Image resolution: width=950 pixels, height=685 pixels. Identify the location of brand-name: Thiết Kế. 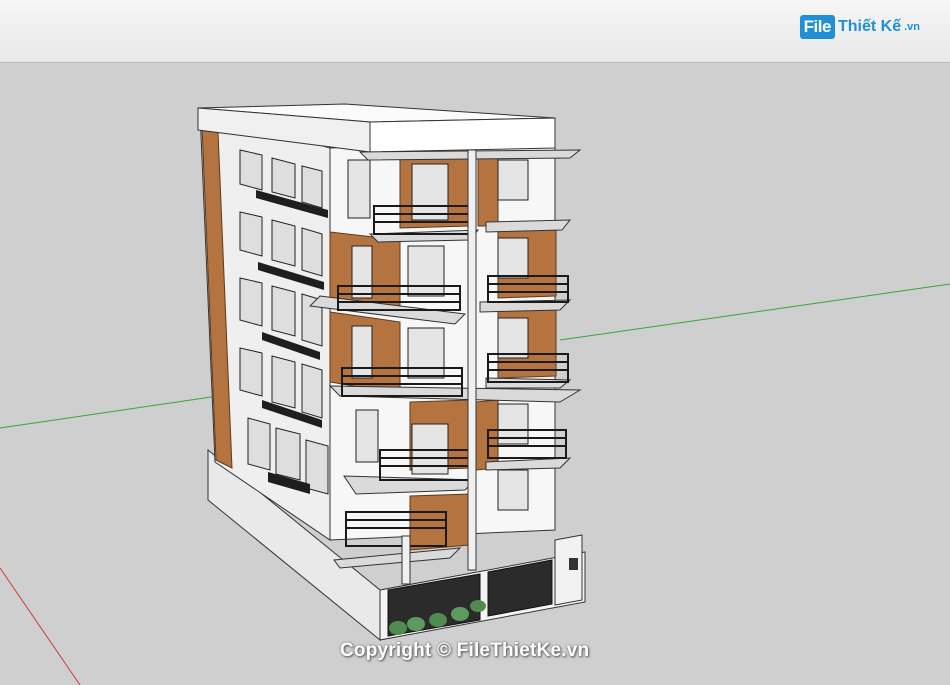
(869, 26).